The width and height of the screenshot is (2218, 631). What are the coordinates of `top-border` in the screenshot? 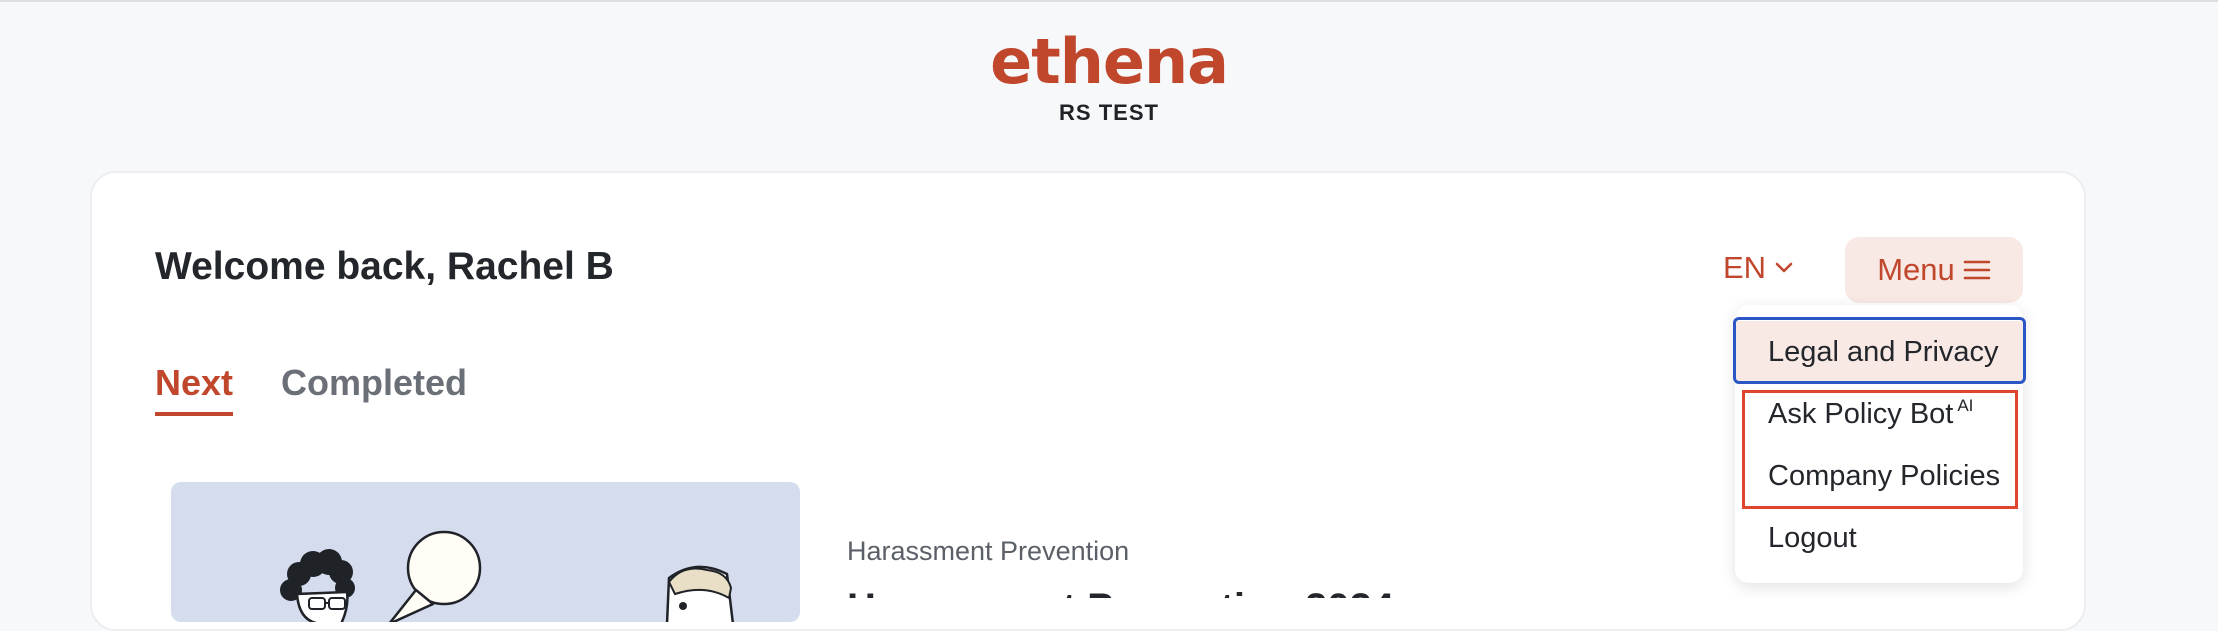 It's located at (1109, 1).